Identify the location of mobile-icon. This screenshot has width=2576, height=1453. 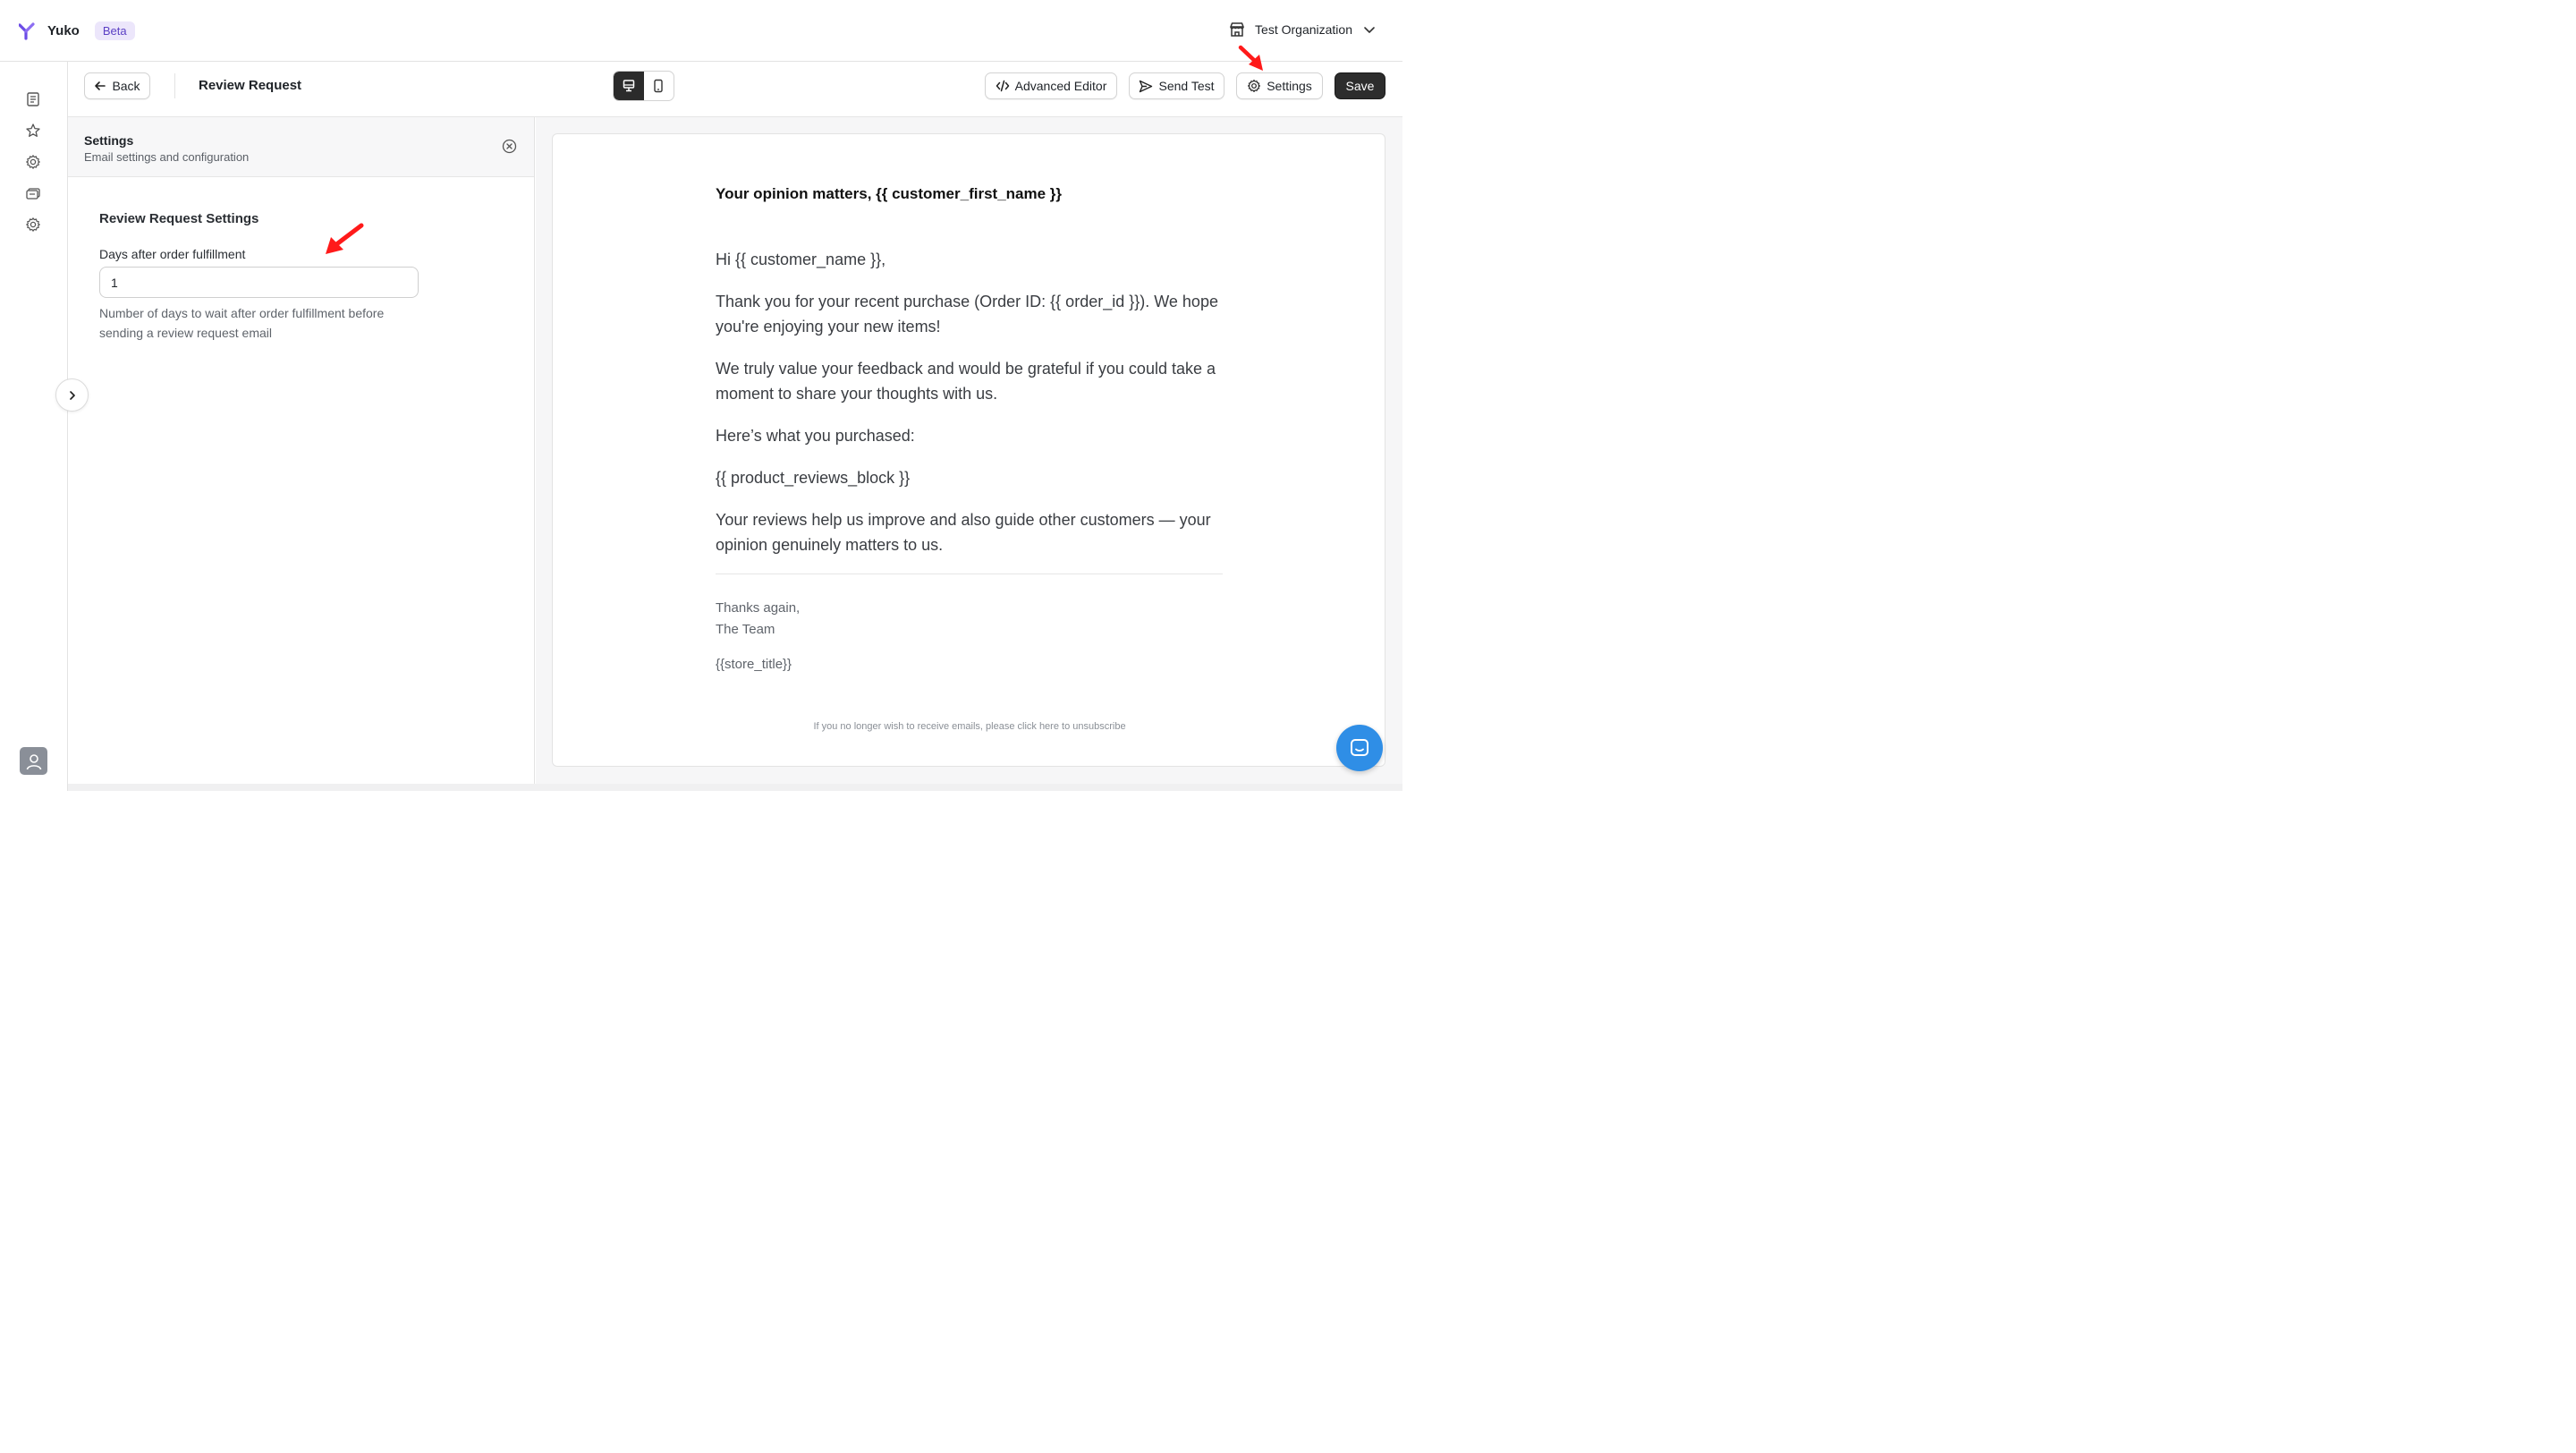
(658, 86).